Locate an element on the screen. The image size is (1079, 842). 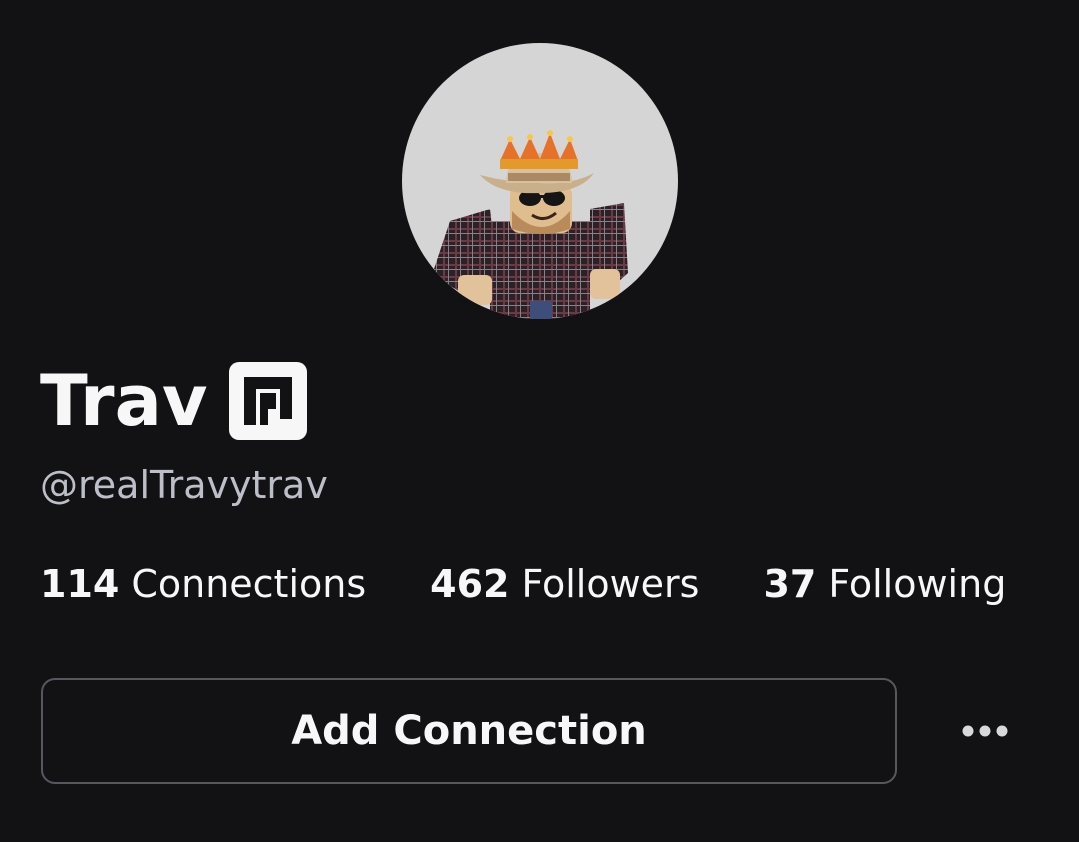
display-name: Trav is located at coordinates (124, 401).